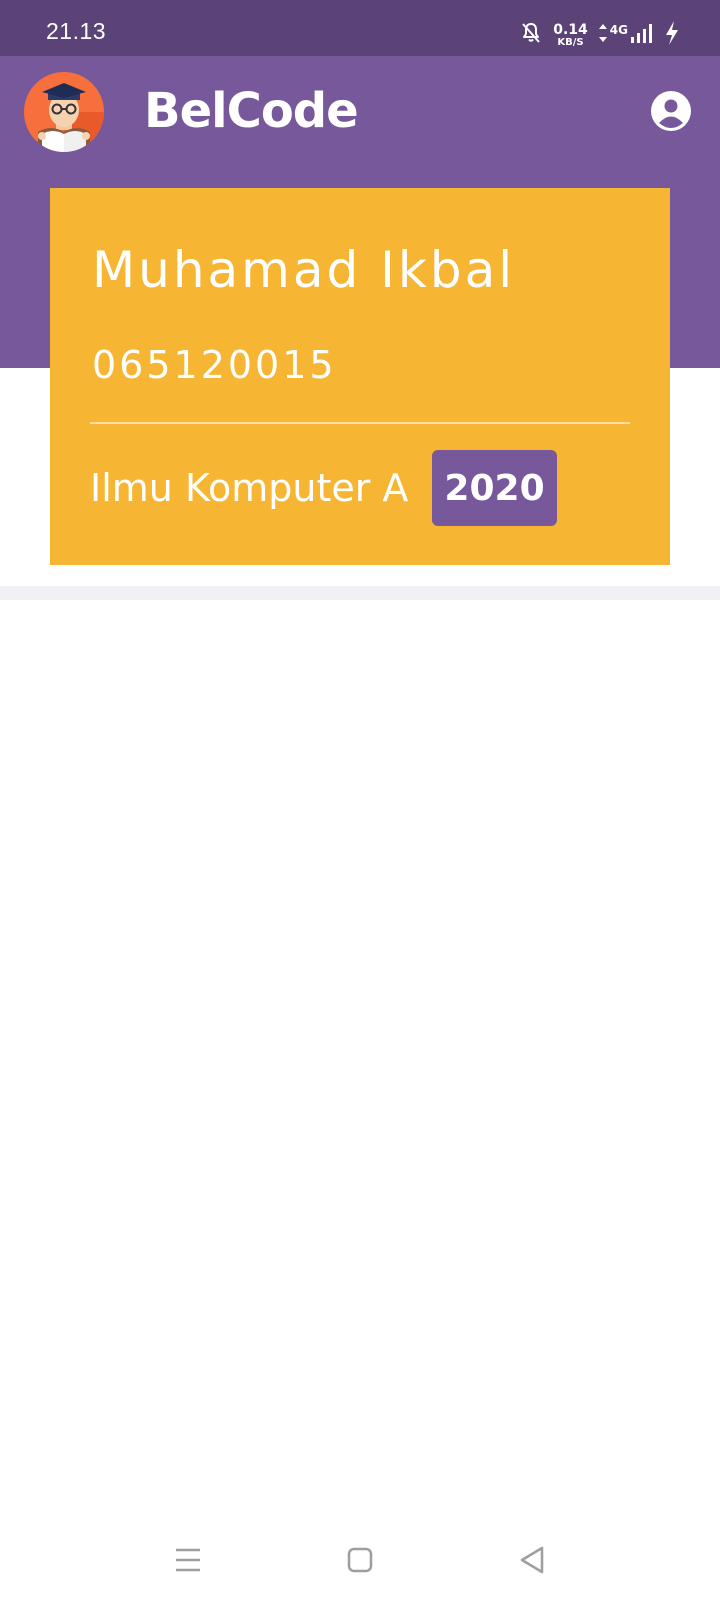 The height and width of the screenshot is (1600, 720). I want to click on menu-icon, so click(188, 1560).